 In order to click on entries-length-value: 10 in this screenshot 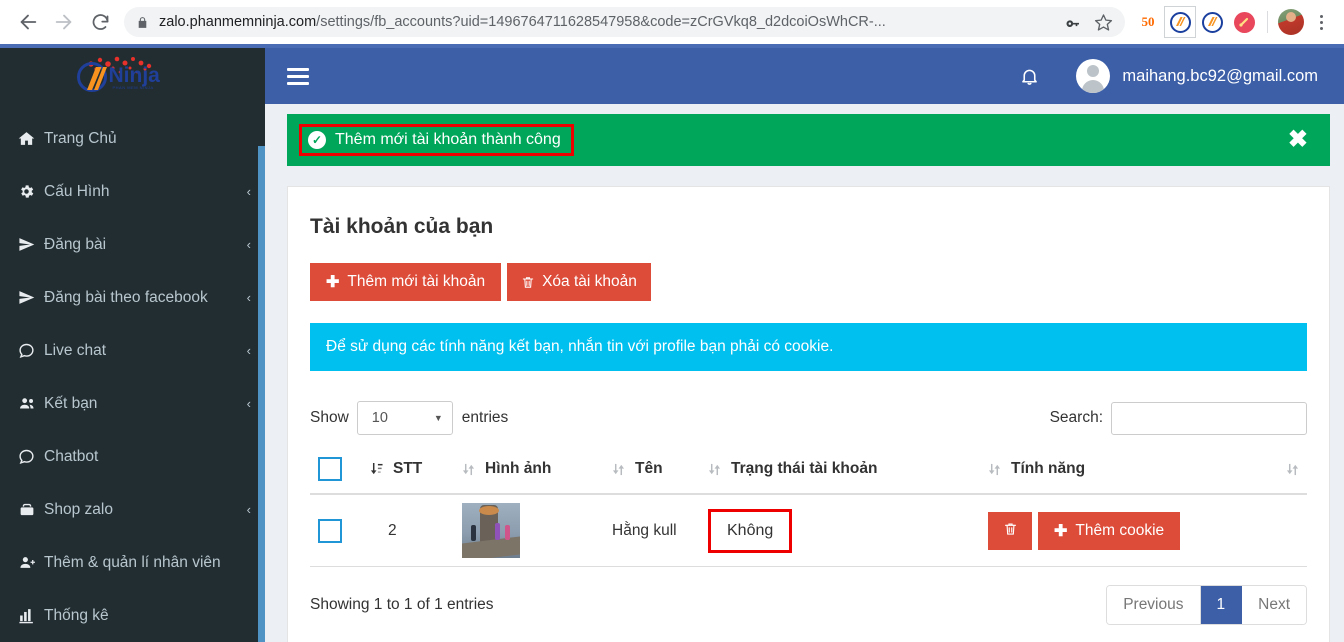, I will do `click(379, 418)`.